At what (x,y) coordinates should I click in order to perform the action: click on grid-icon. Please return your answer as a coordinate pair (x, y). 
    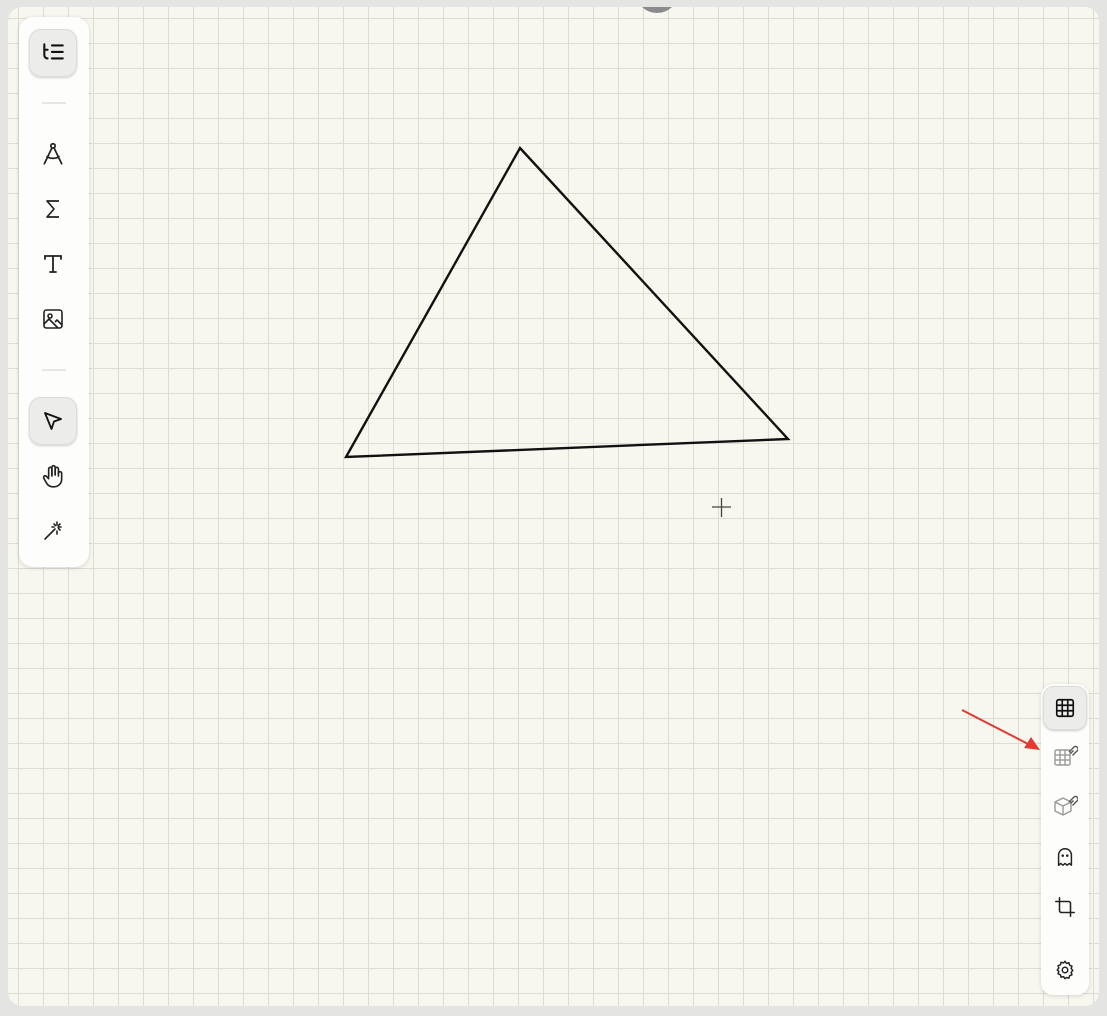
    Looking at the image, I should click on (1065, 708).